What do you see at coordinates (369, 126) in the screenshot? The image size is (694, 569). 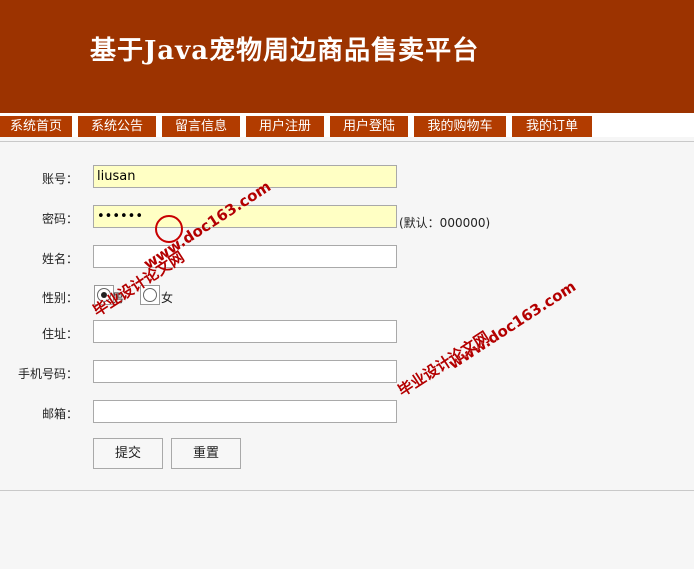 I see `nav-item-login: 用户登陆` at bounding box center [369, 126].